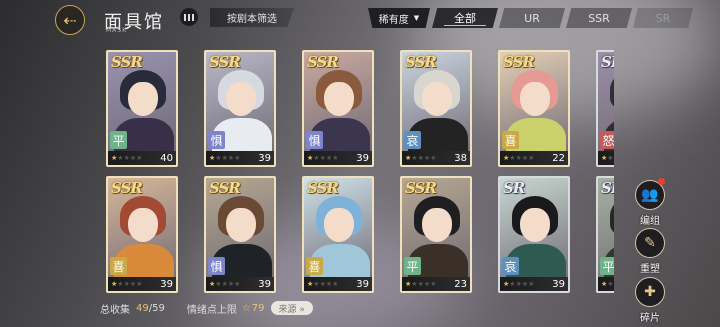 The height and width of the screenshot is (327, 720). Describe the element at coordinates (650, 251) in the screenshot. I see `reshape-button: ✎ 重塑` at that location.